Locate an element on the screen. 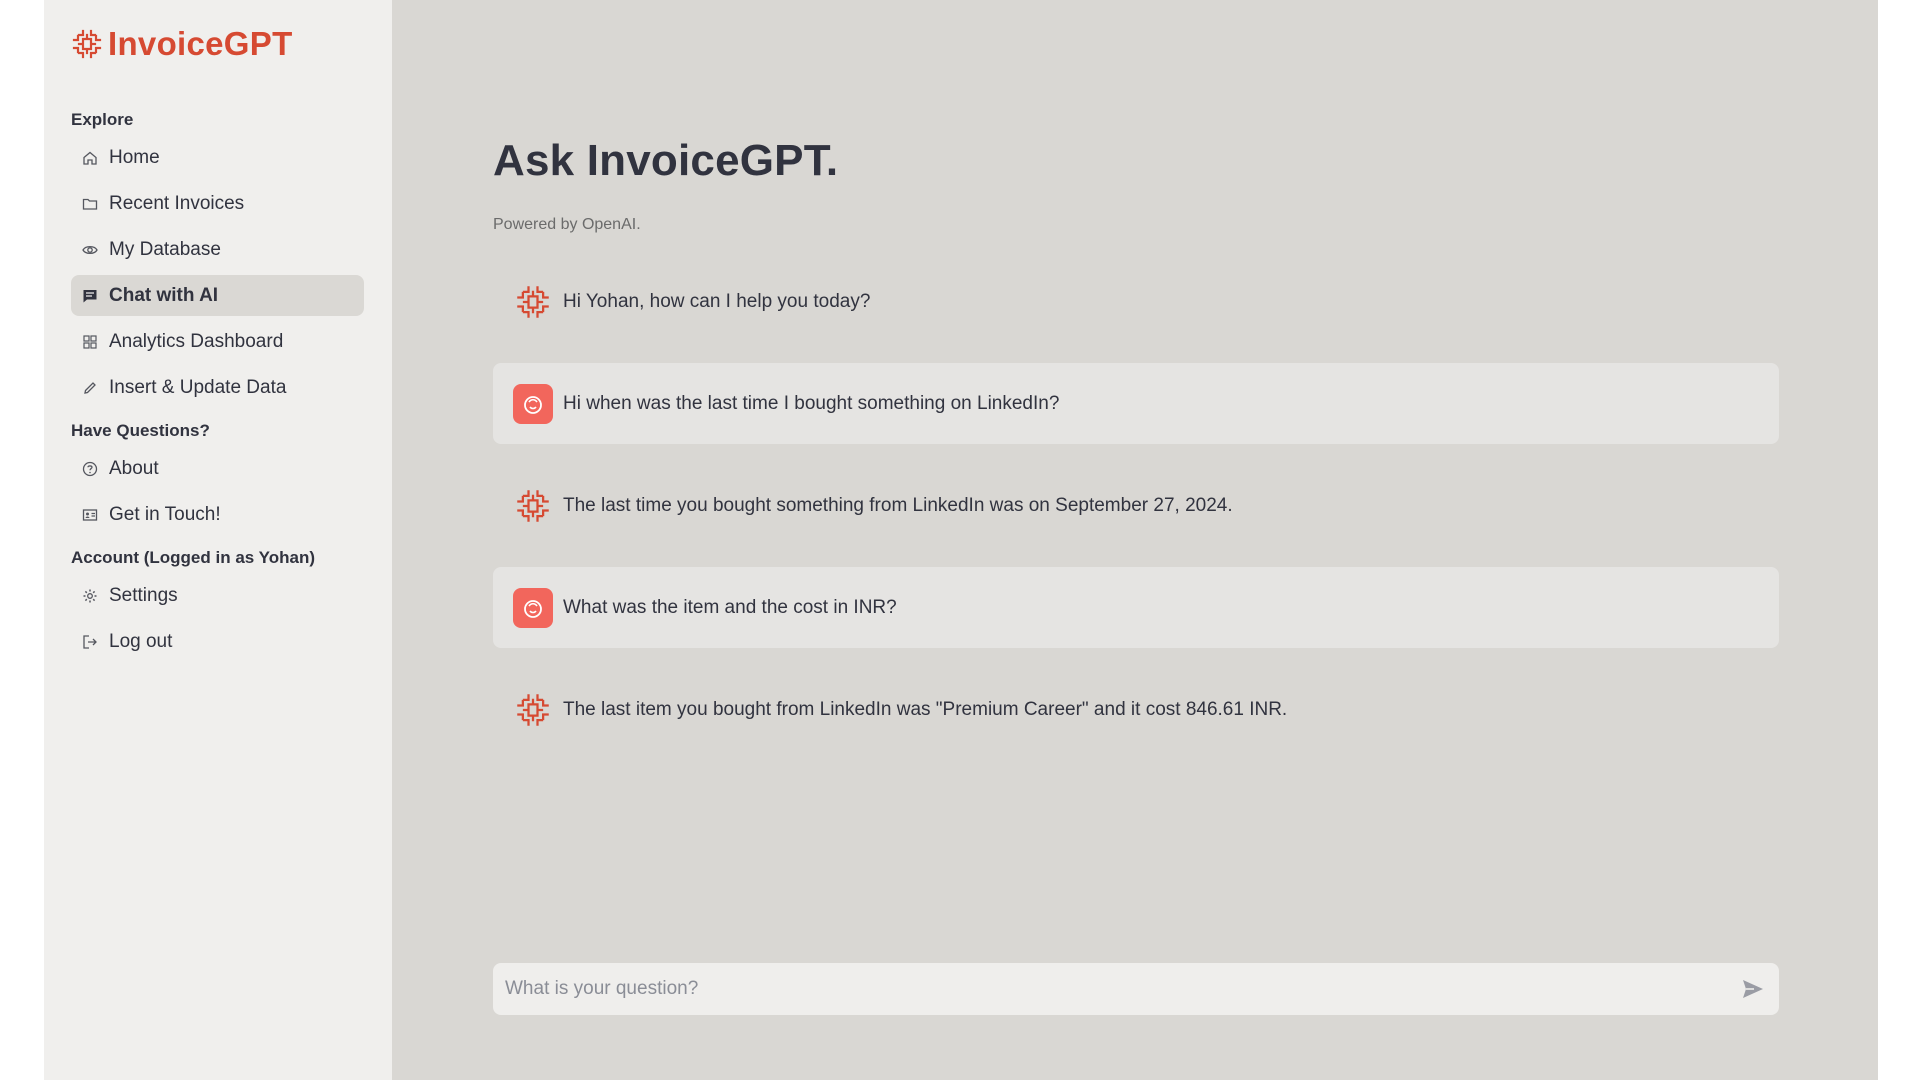  page-subtitle: Powered by OpenAI. is located at coordinates (567, 224).